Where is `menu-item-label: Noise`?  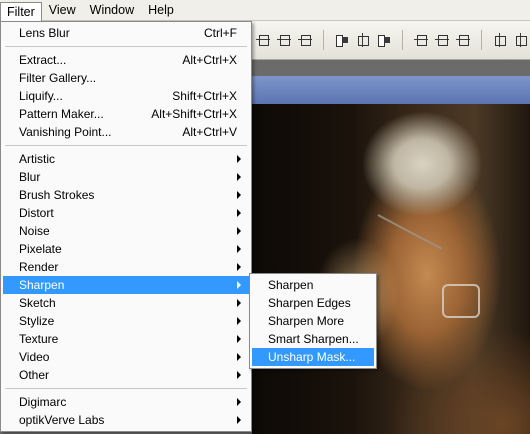 menu-item-label: Noise is located at coordinates (34, 231).